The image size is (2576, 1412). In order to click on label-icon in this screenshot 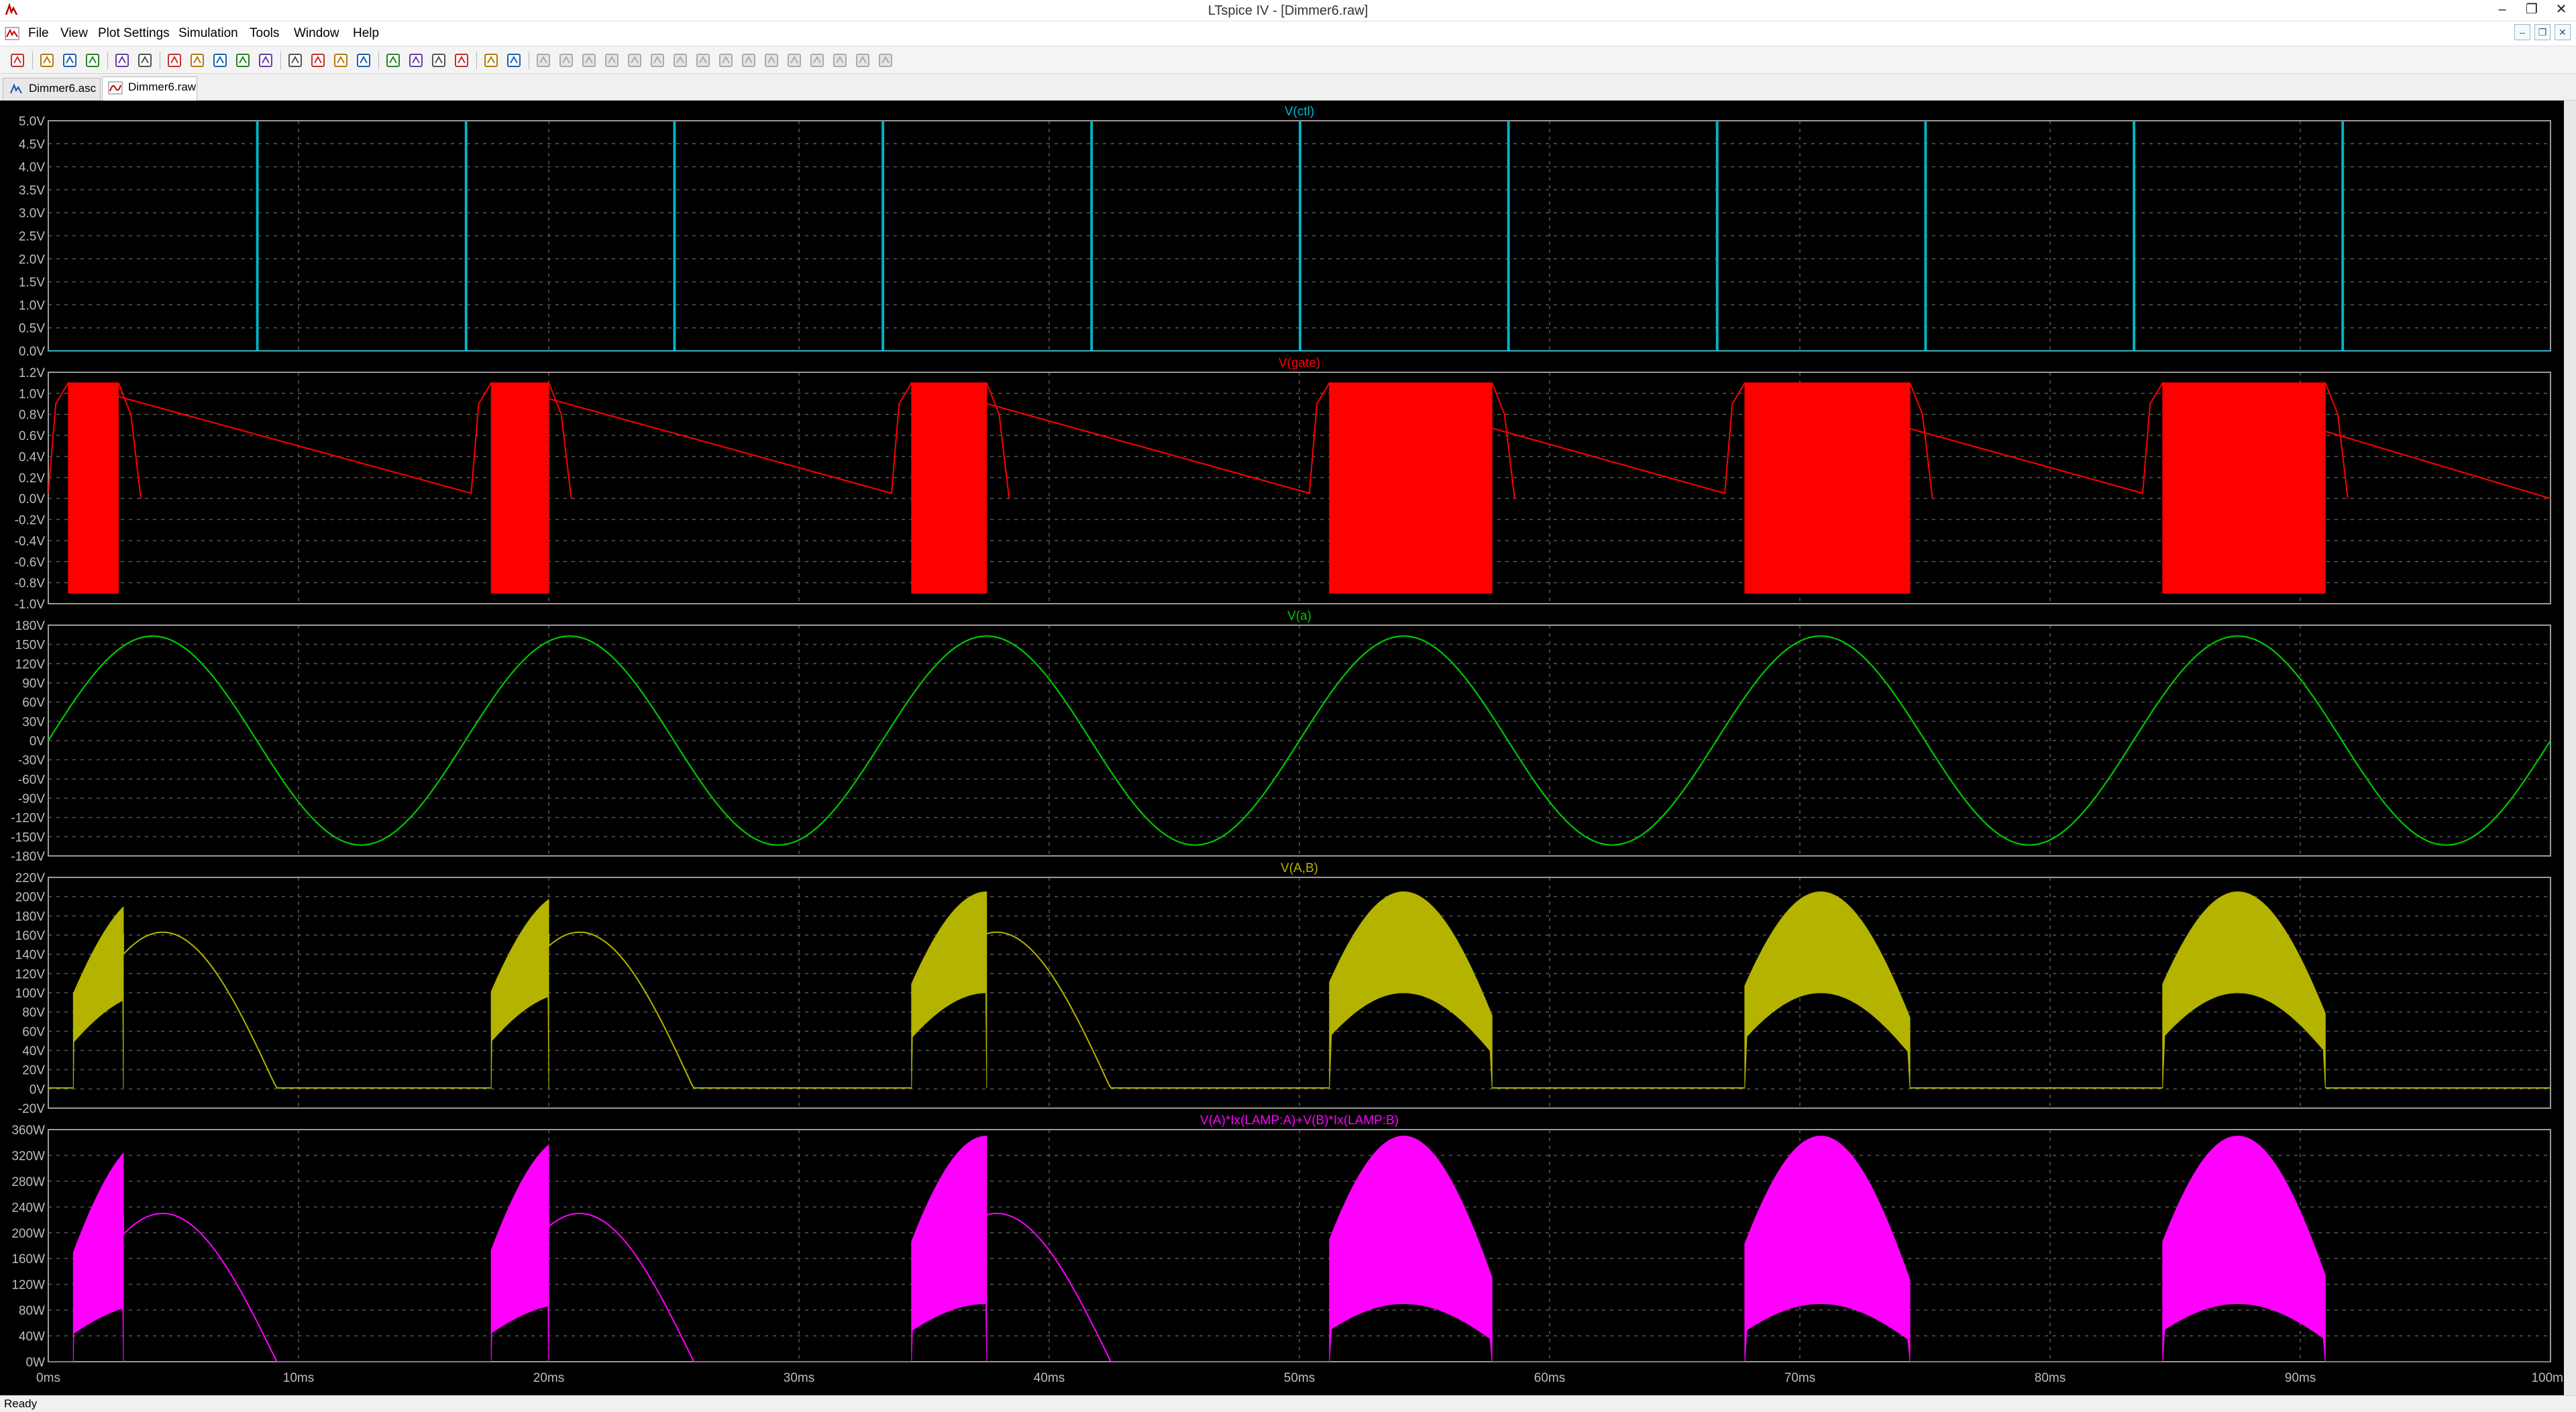, I will do `click(589, 60)`.